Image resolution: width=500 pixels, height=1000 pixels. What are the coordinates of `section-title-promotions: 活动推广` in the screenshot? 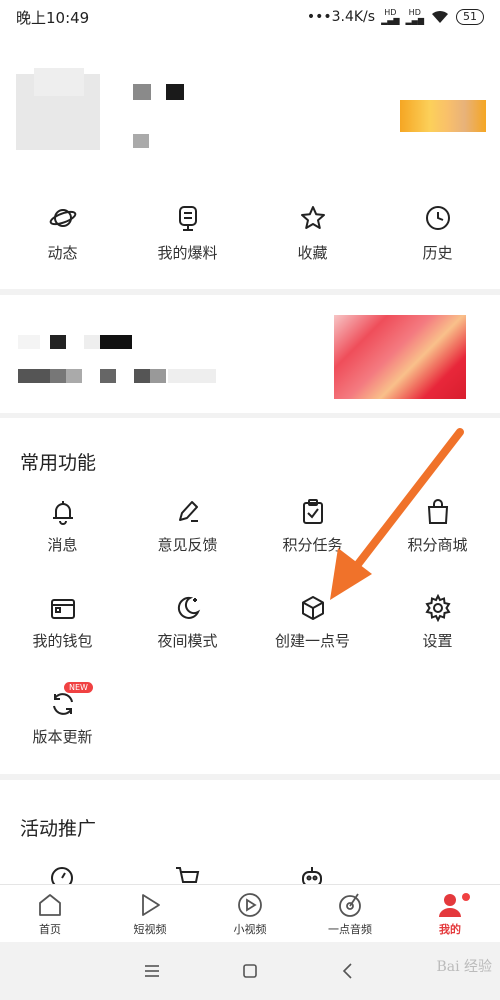 It's located at (58, 829).